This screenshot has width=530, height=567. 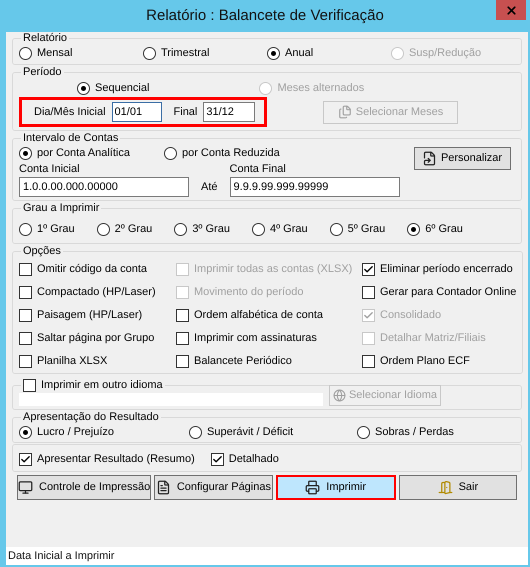 What do you see at coordinates (265, 16) in the screenshot?
I see `window-title: Relatório : Balancete de Verificação` at bounding box center [265, 16].